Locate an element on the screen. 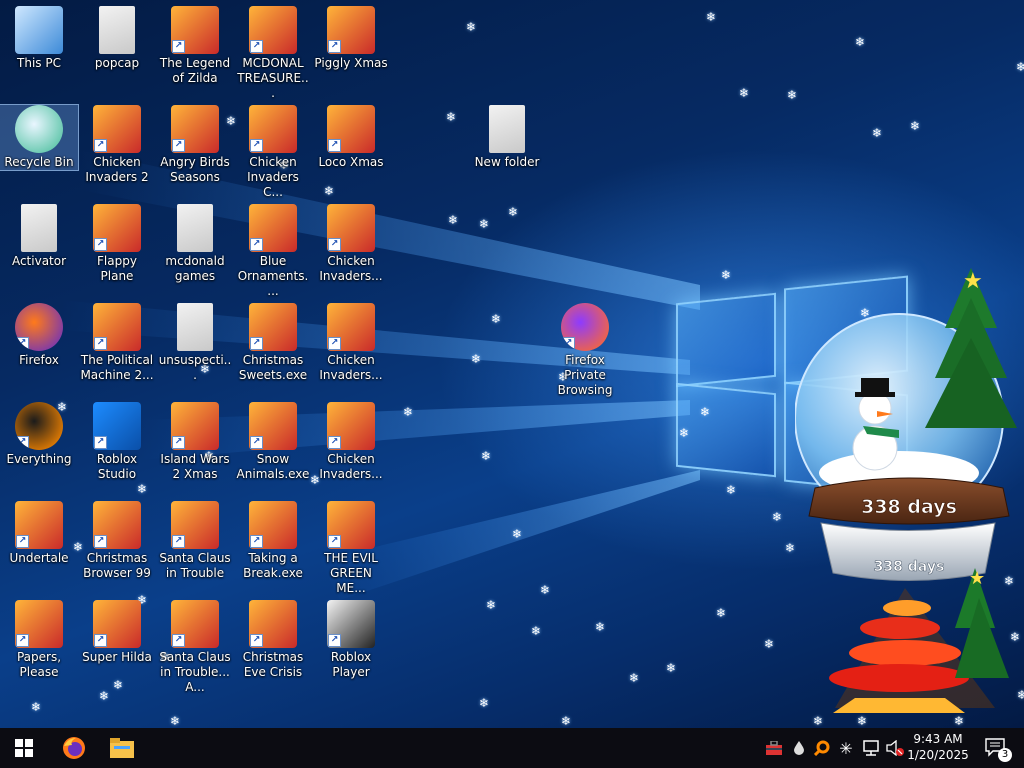 The height and width of the screenshot is (768, 1024). tray-date: 1/20/2025 is located at coordinates (938, 755).